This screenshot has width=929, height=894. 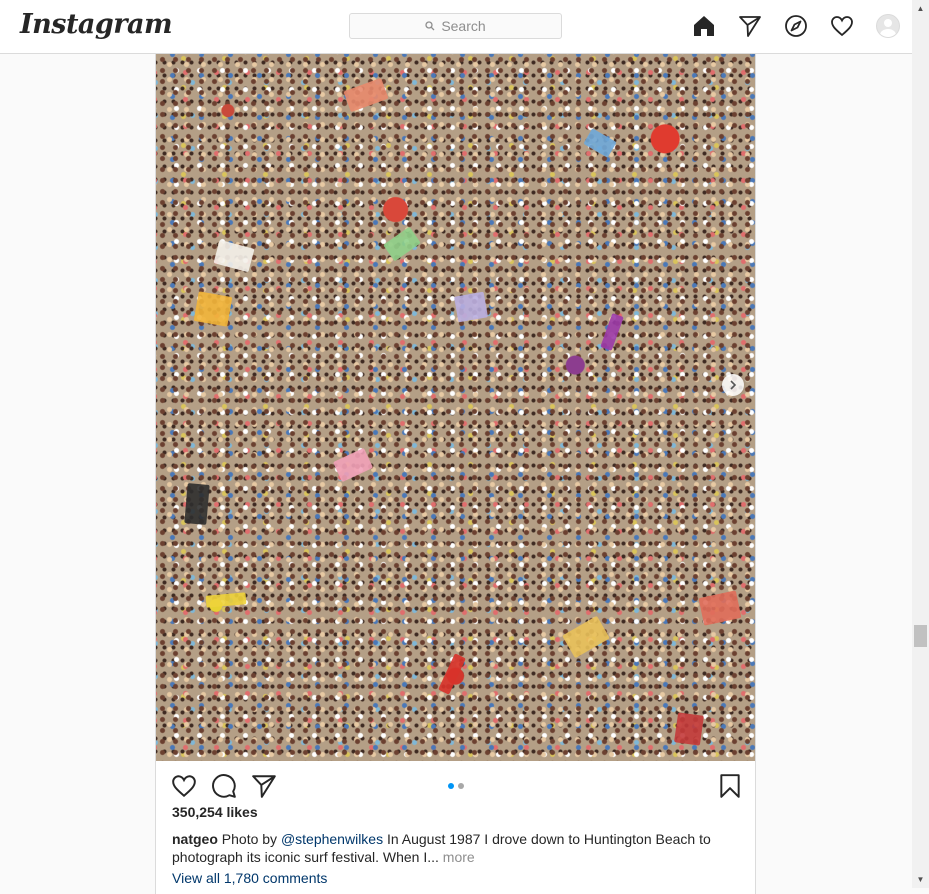 I want to click on top-navigation-bar: Instagram Search, so click(x=456, y=27).